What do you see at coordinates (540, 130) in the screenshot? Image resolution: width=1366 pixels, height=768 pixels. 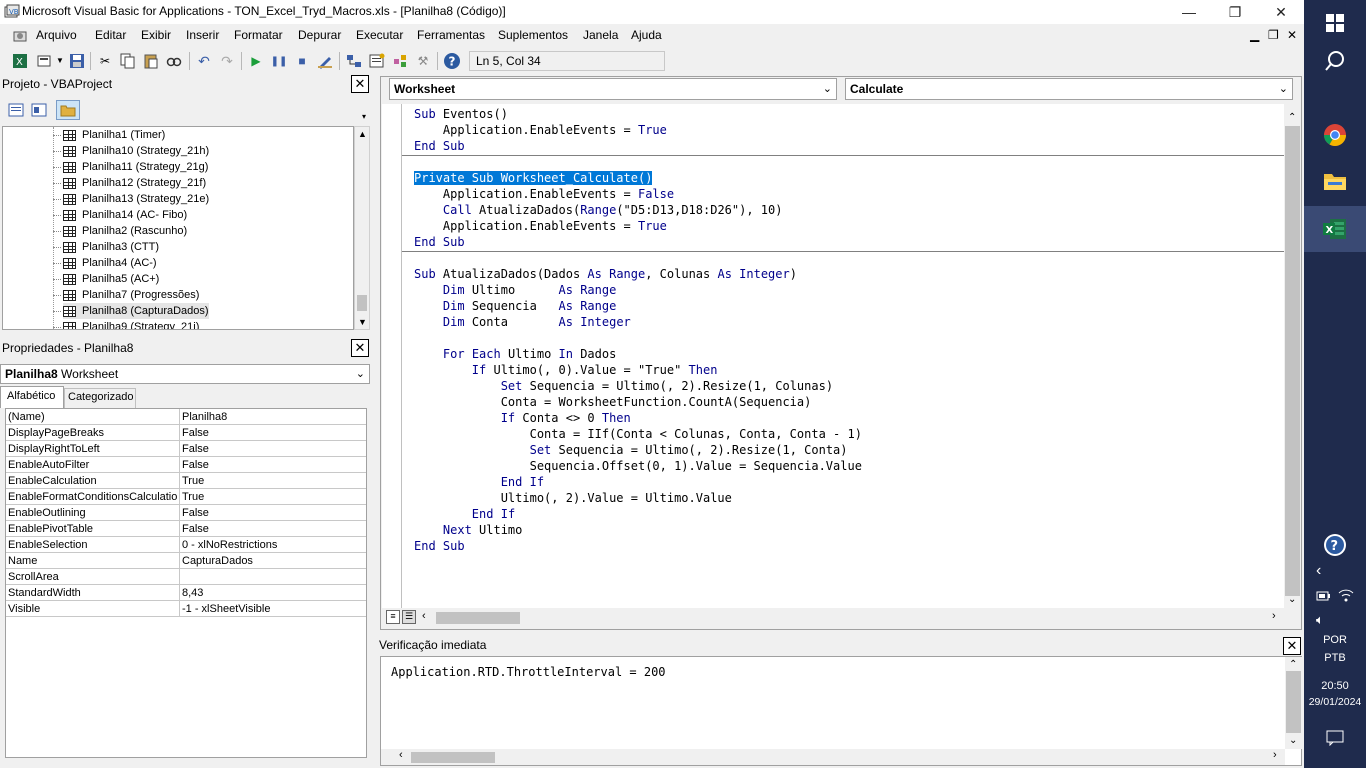 I see `code-line: Application.EnableEvents = True` at bounding box center [540, 130].